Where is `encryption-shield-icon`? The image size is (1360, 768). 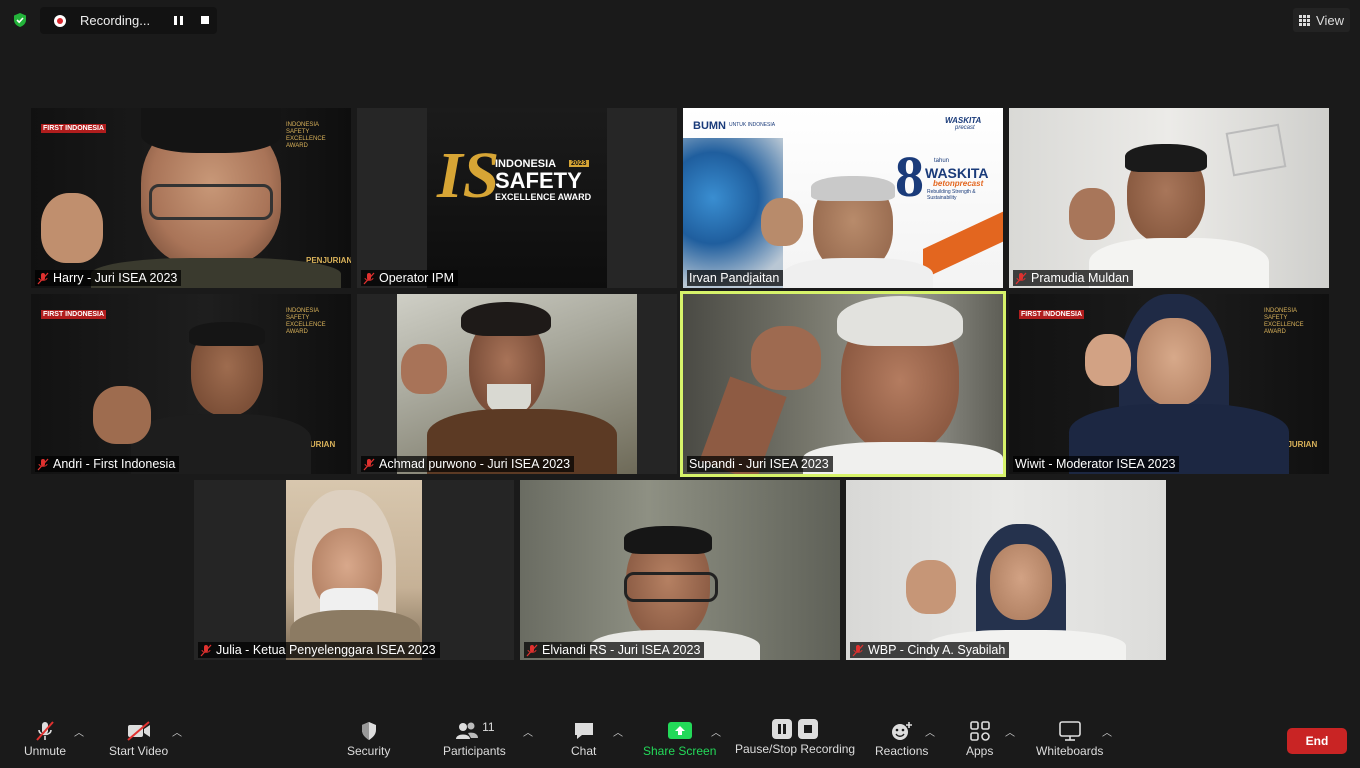 encryption-shield-icon is located at coordinates (20, 20).